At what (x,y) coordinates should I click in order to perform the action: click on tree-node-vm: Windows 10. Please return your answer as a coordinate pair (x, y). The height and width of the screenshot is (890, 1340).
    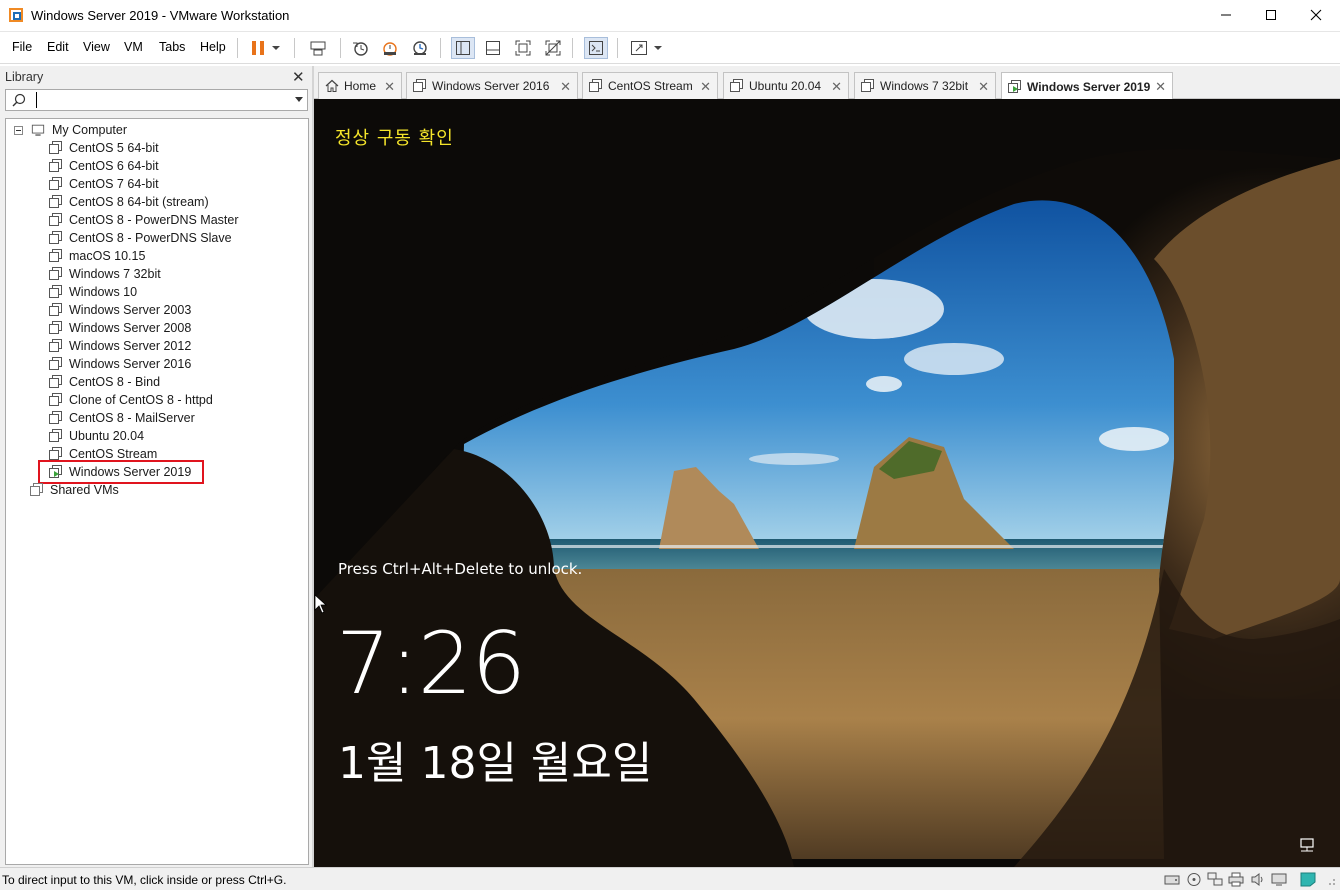
    Looking at the image, I should click on (93, 292).